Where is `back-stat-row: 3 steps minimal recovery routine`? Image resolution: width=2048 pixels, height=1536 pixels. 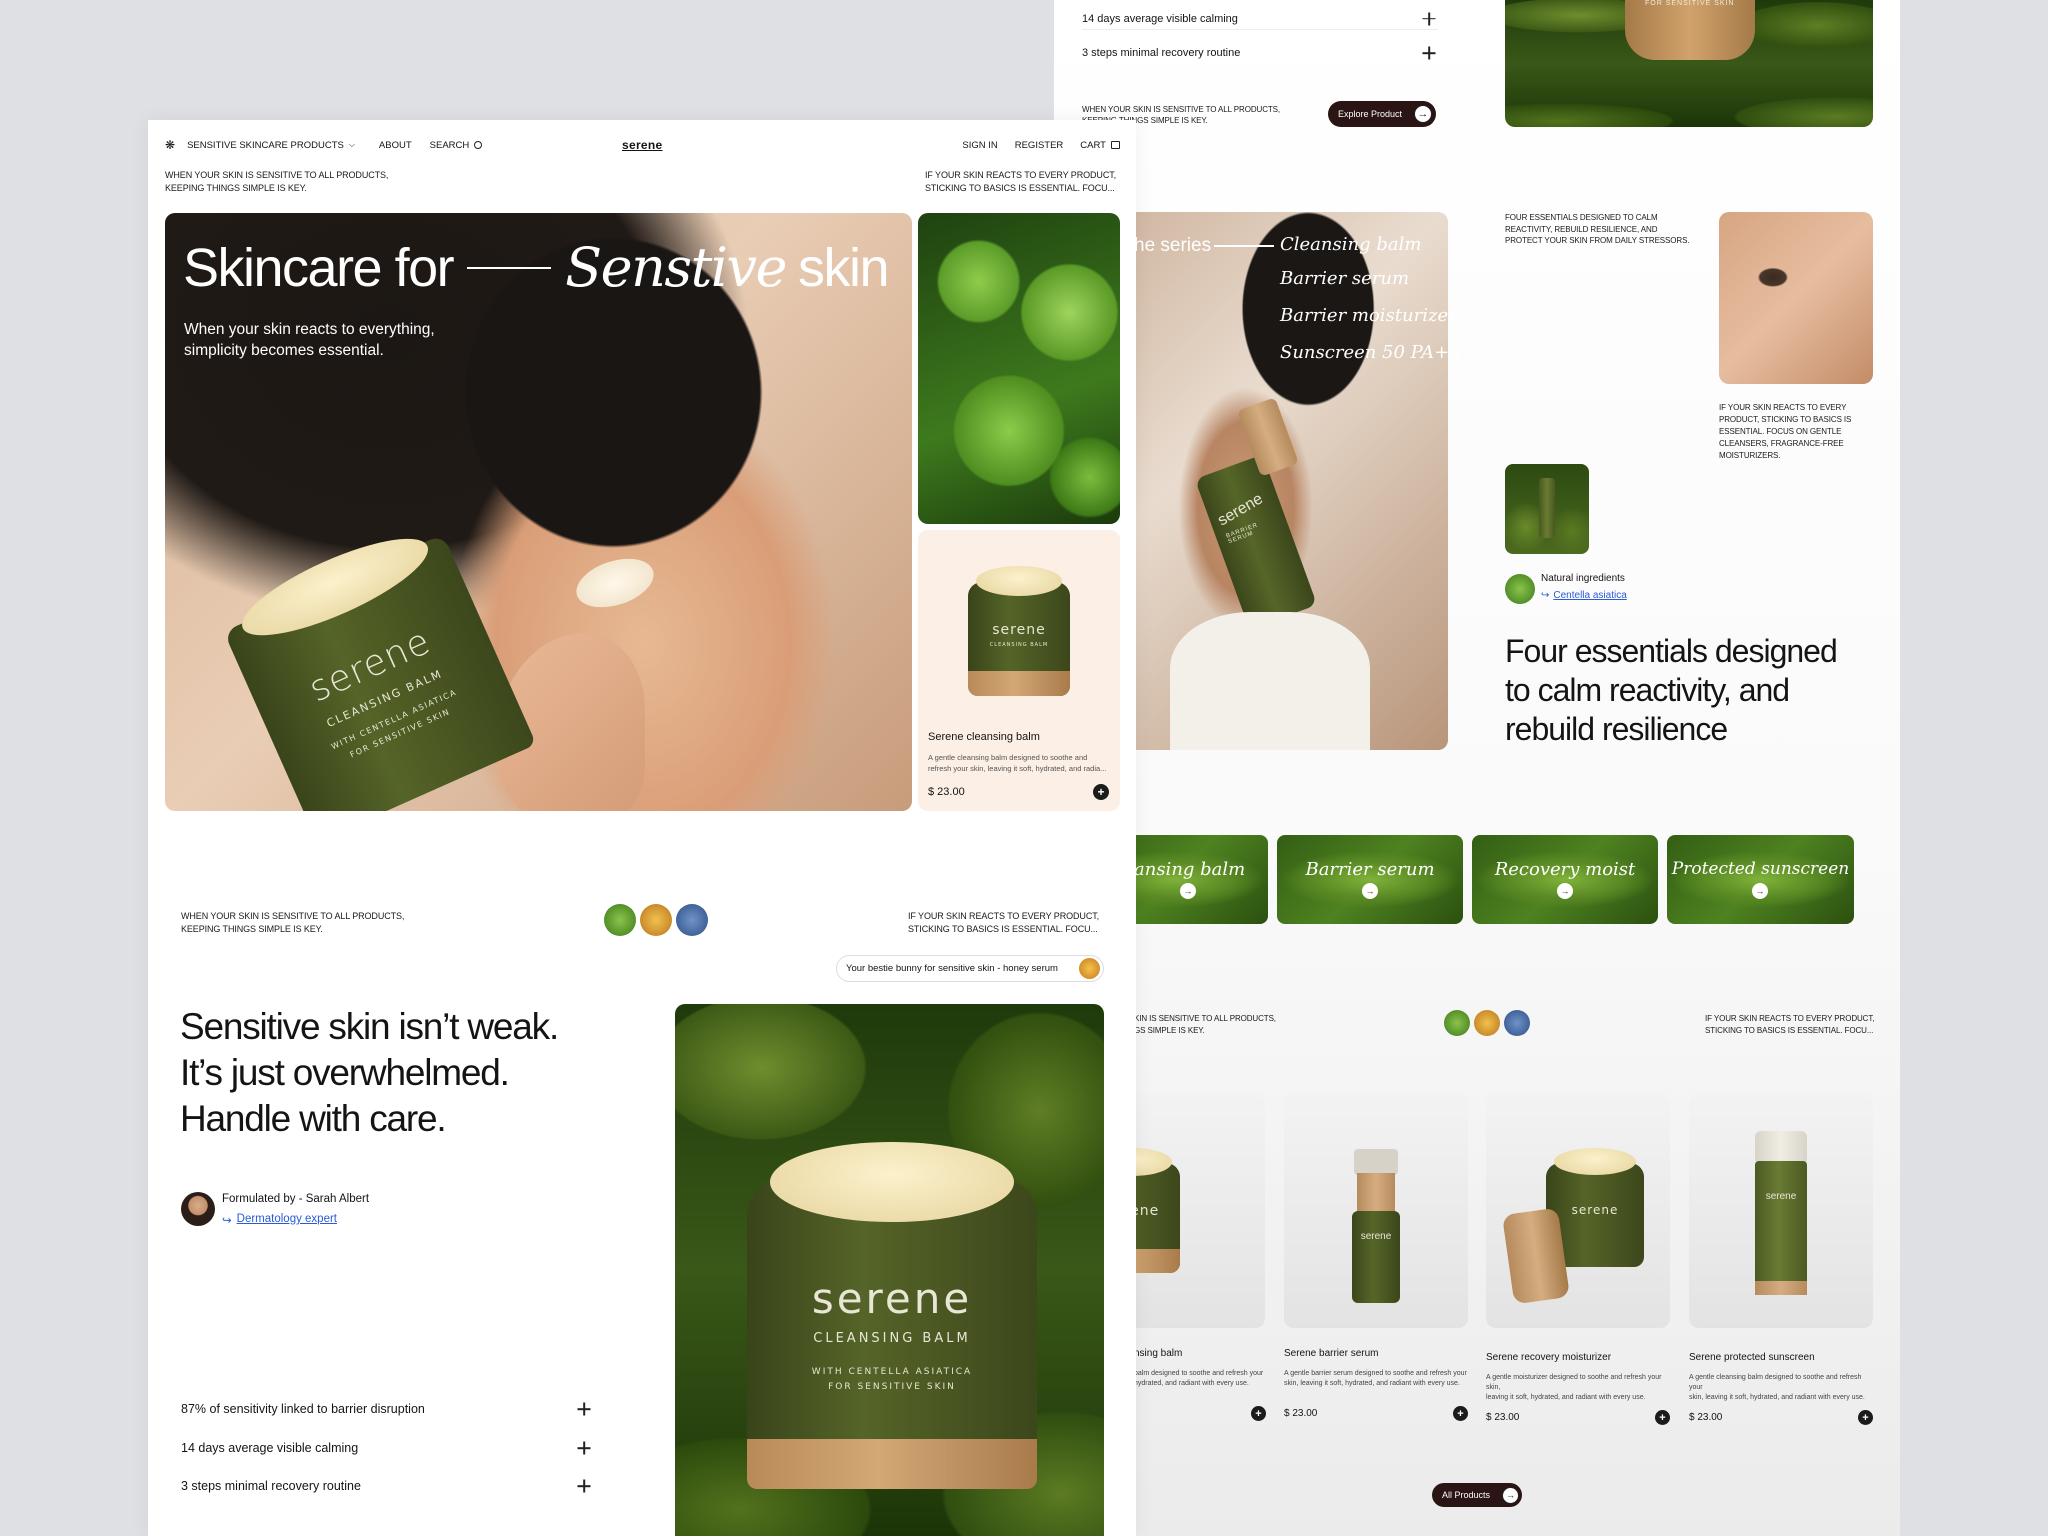 back-stat-row: 3 steps minimal recovery routine is located at coordinates (1260, 53).